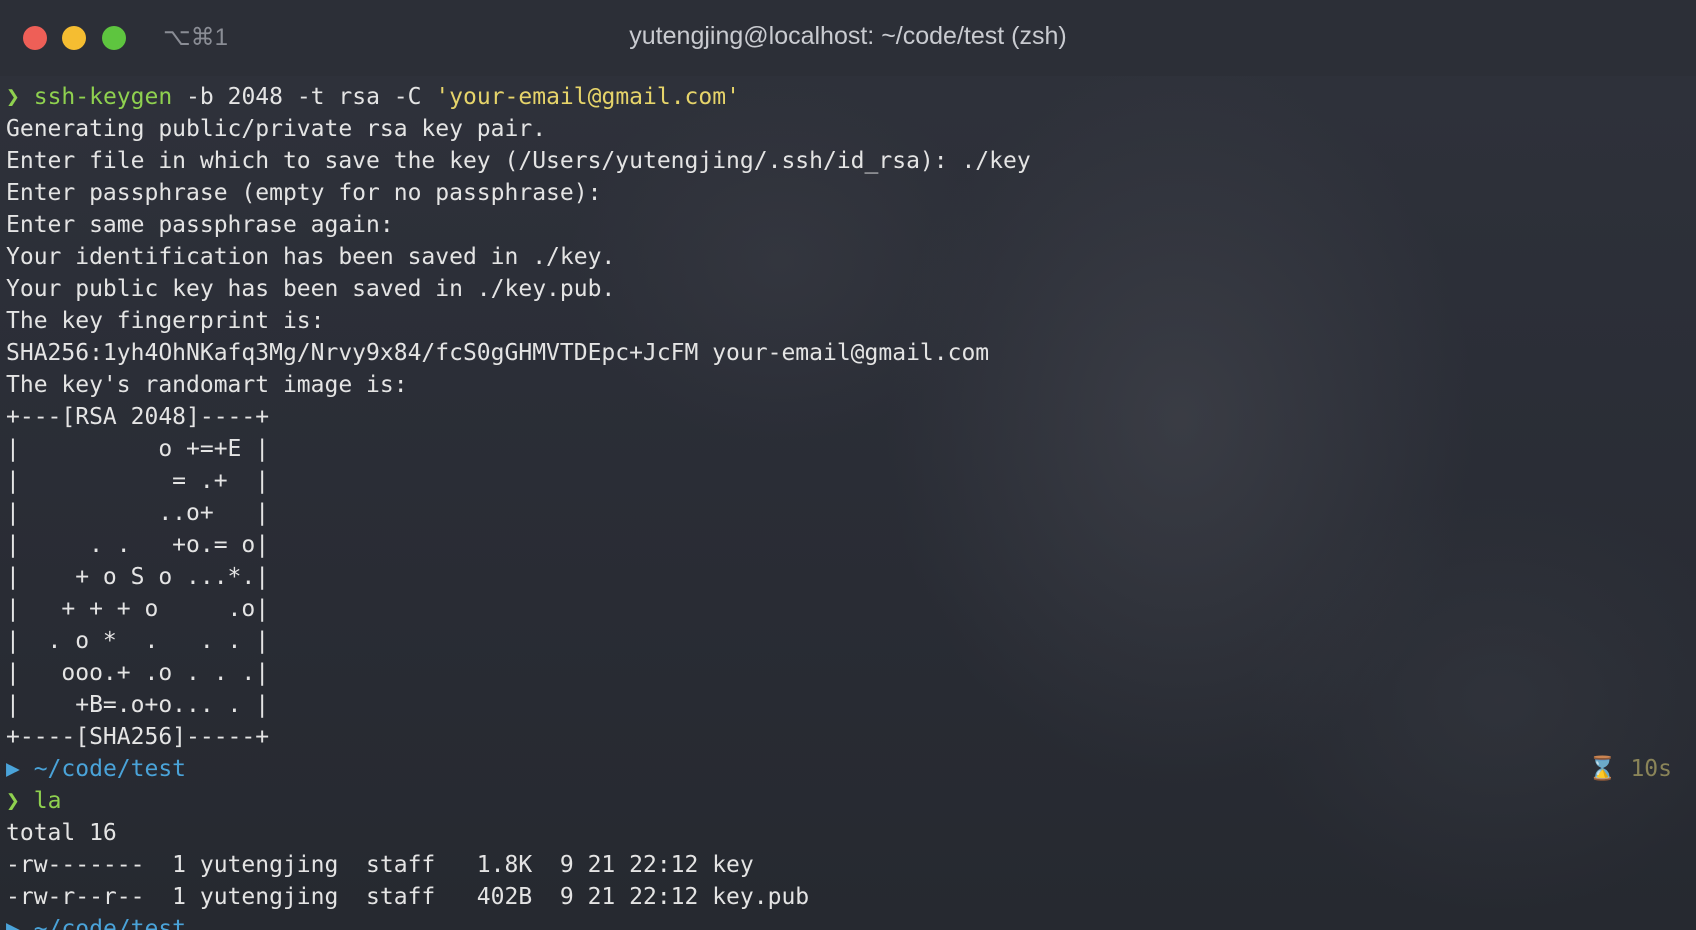 Image resolution: width=1696 pixels, height=930 pixels. What do you see at coordinates (207, 385) in the screenshot?
I see `output-line: The key's randomart image is:` at bounding box center [207, 385].